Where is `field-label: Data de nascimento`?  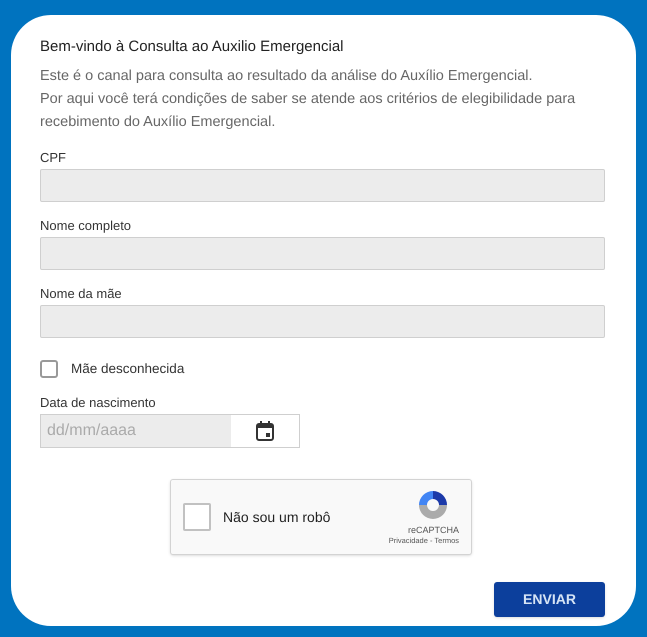 field-label: Data de nascimento is located at coordinates (98, 403).